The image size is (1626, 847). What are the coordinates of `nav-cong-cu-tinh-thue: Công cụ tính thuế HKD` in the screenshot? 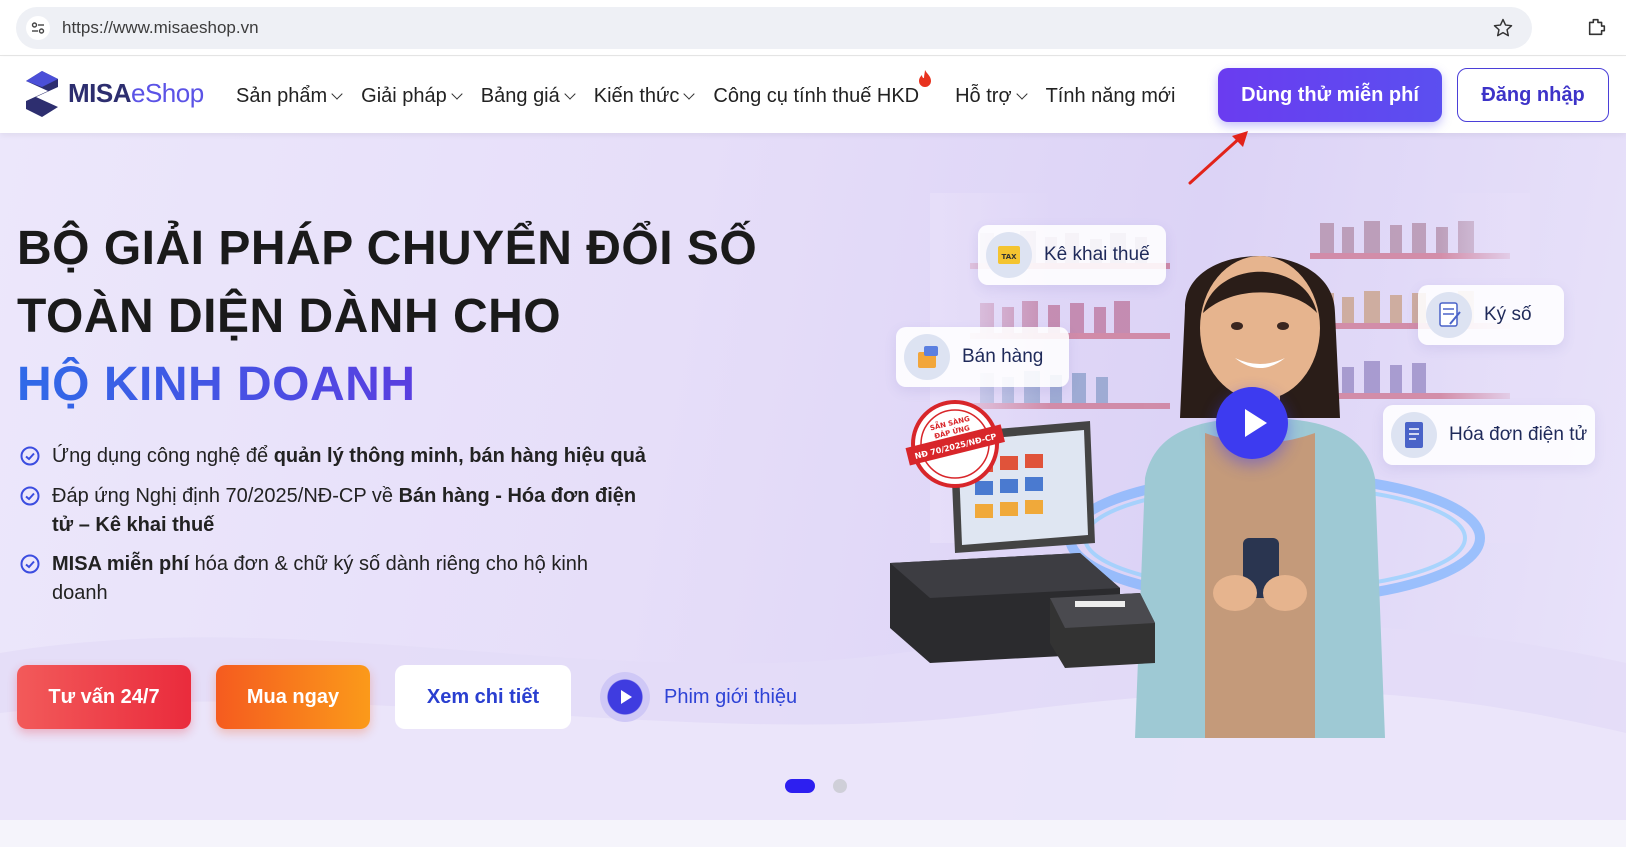 It's located at (822, 90).